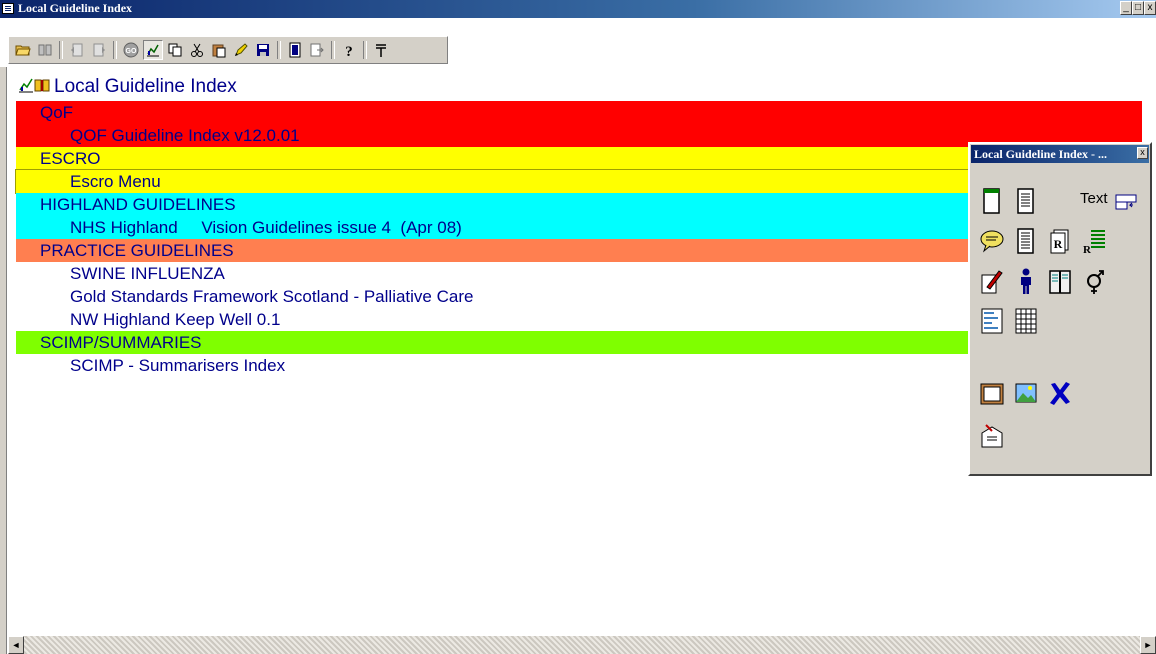 The image size is (1156, 654). Describe the element at coordinates (263, 50) in the screenshot. I see `save-icon` at that location.